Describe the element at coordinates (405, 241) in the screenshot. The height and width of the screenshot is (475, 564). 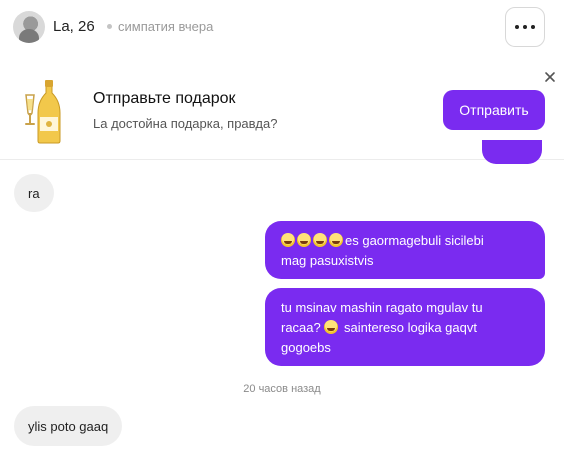
I see `message-line-1: es gaormagebuli sicilebi` at that location.